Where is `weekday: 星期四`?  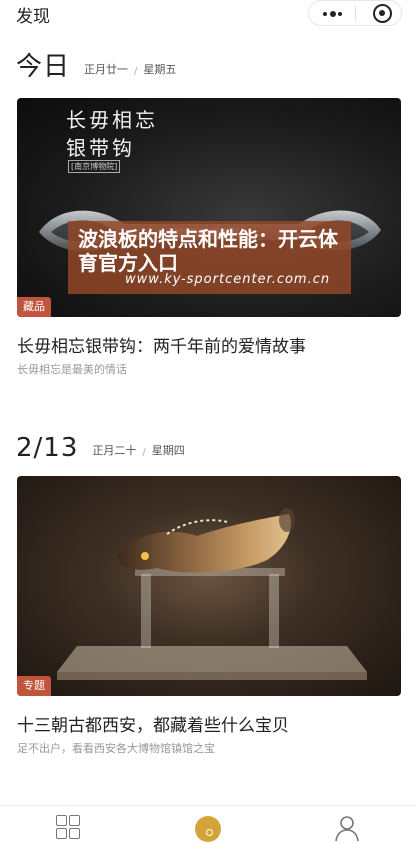 weekday: 星期四 is located at coordinates (168, 450).